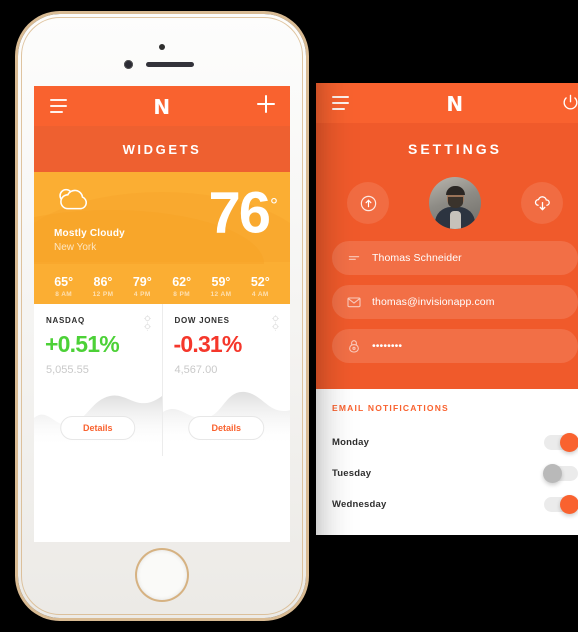 This screenshot has width=578, height=632. What do you see at coordinates (455, 346) in the screenshot?
I see `password-field: ••••••••` at bounding box center [455, 346].